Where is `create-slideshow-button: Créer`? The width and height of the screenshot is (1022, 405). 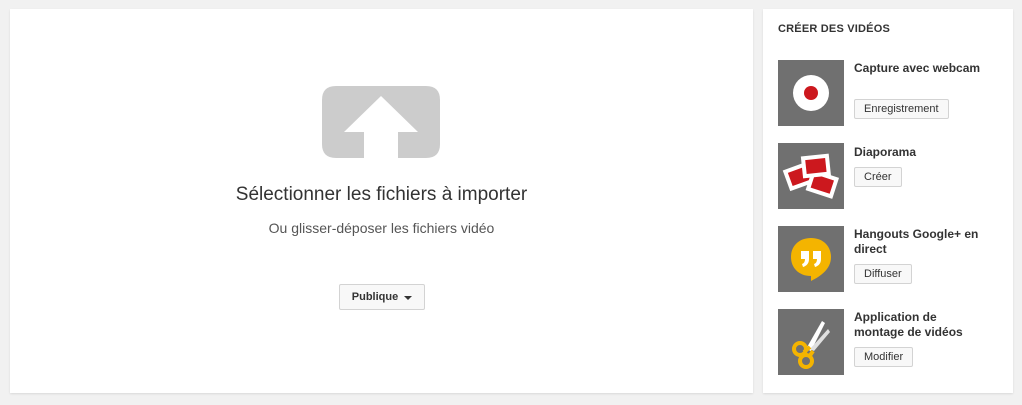
create-slideshow-button: Créer is located at coordinates (878, 177).